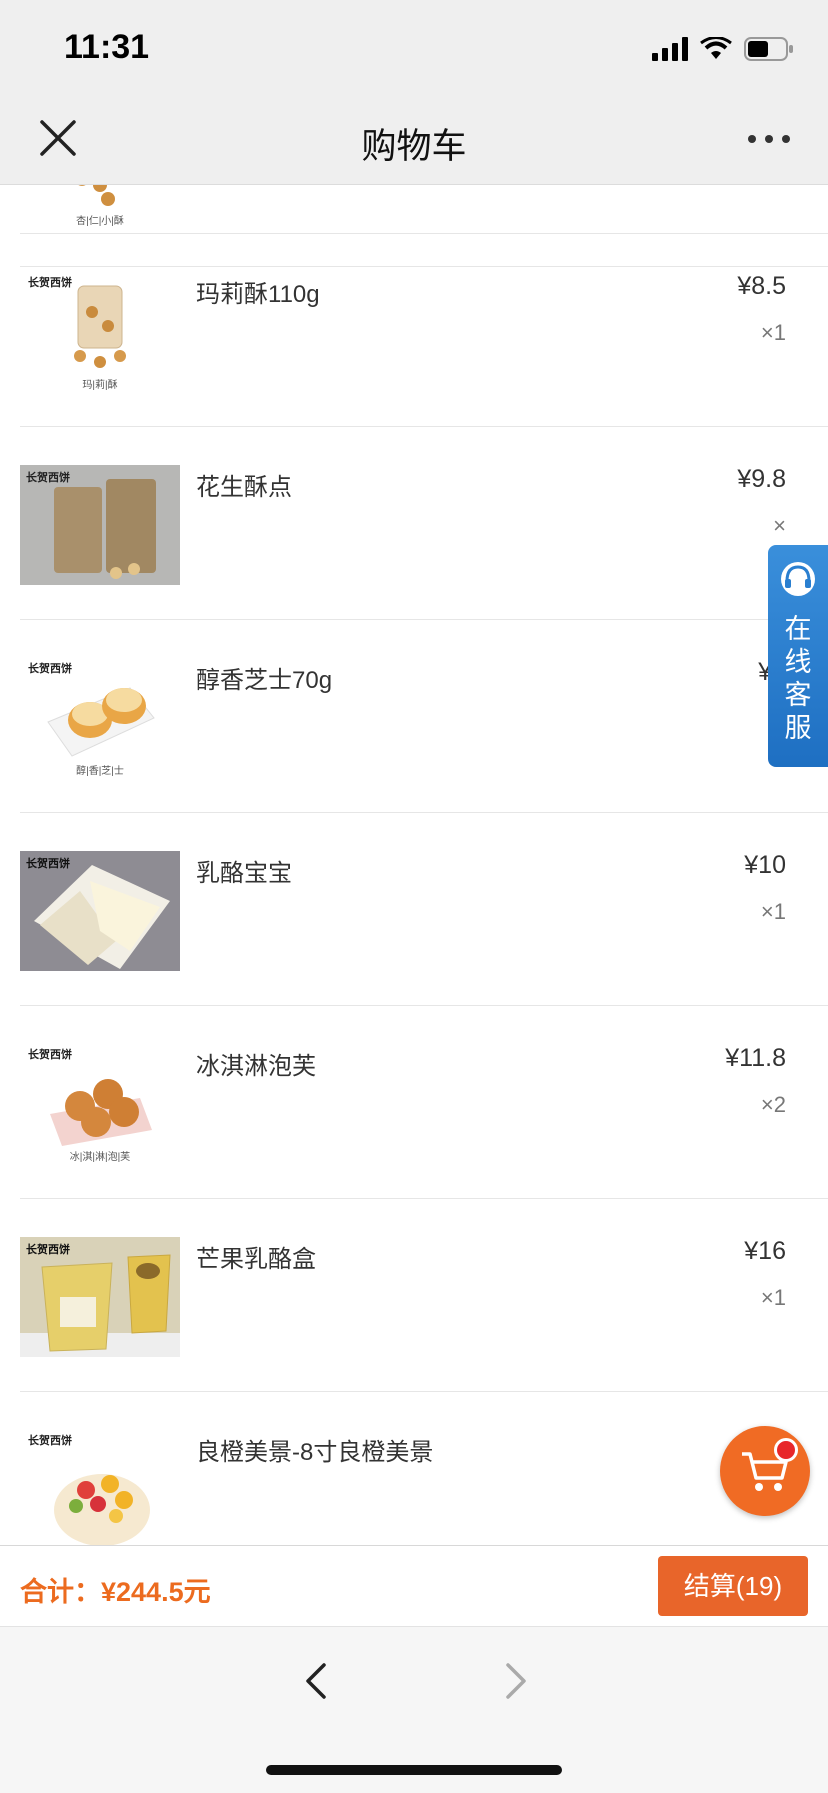 Image resolution: width=828 pixels, height=1793 pixels. I want to click on nav-bar: 购物车, so click(414, 139).